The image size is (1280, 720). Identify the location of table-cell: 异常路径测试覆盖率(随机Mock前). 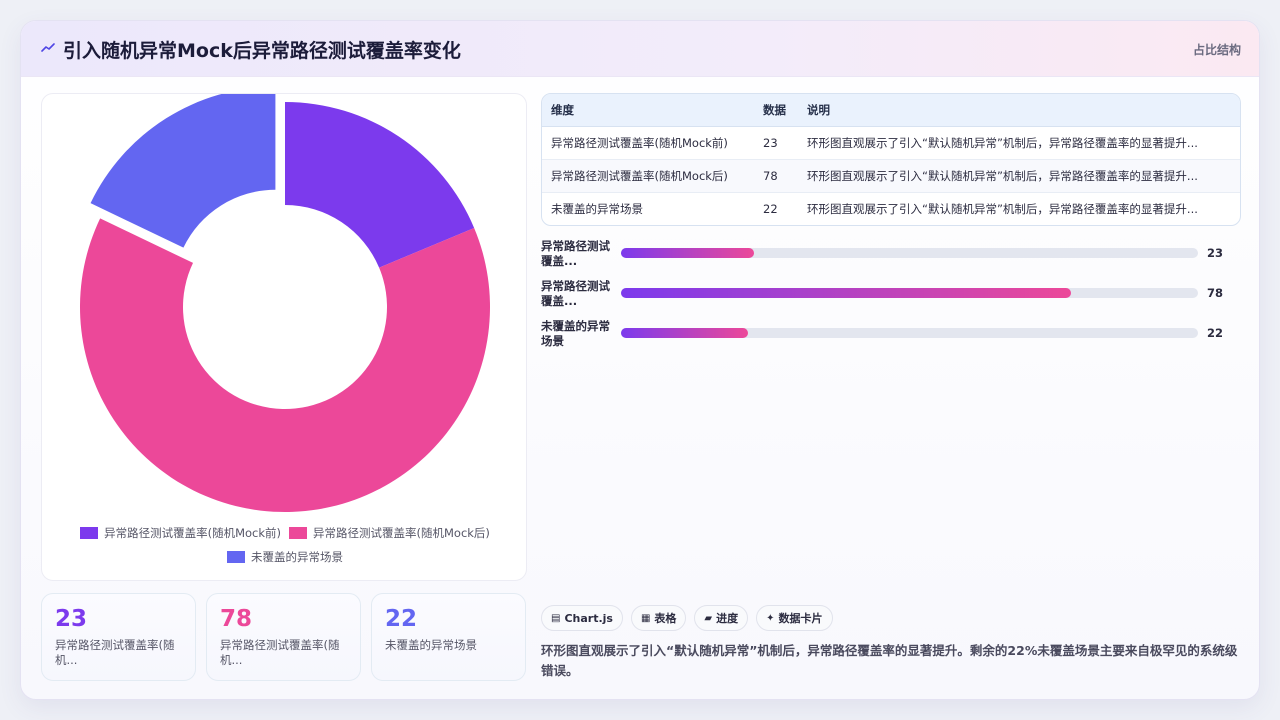
(648, 142).